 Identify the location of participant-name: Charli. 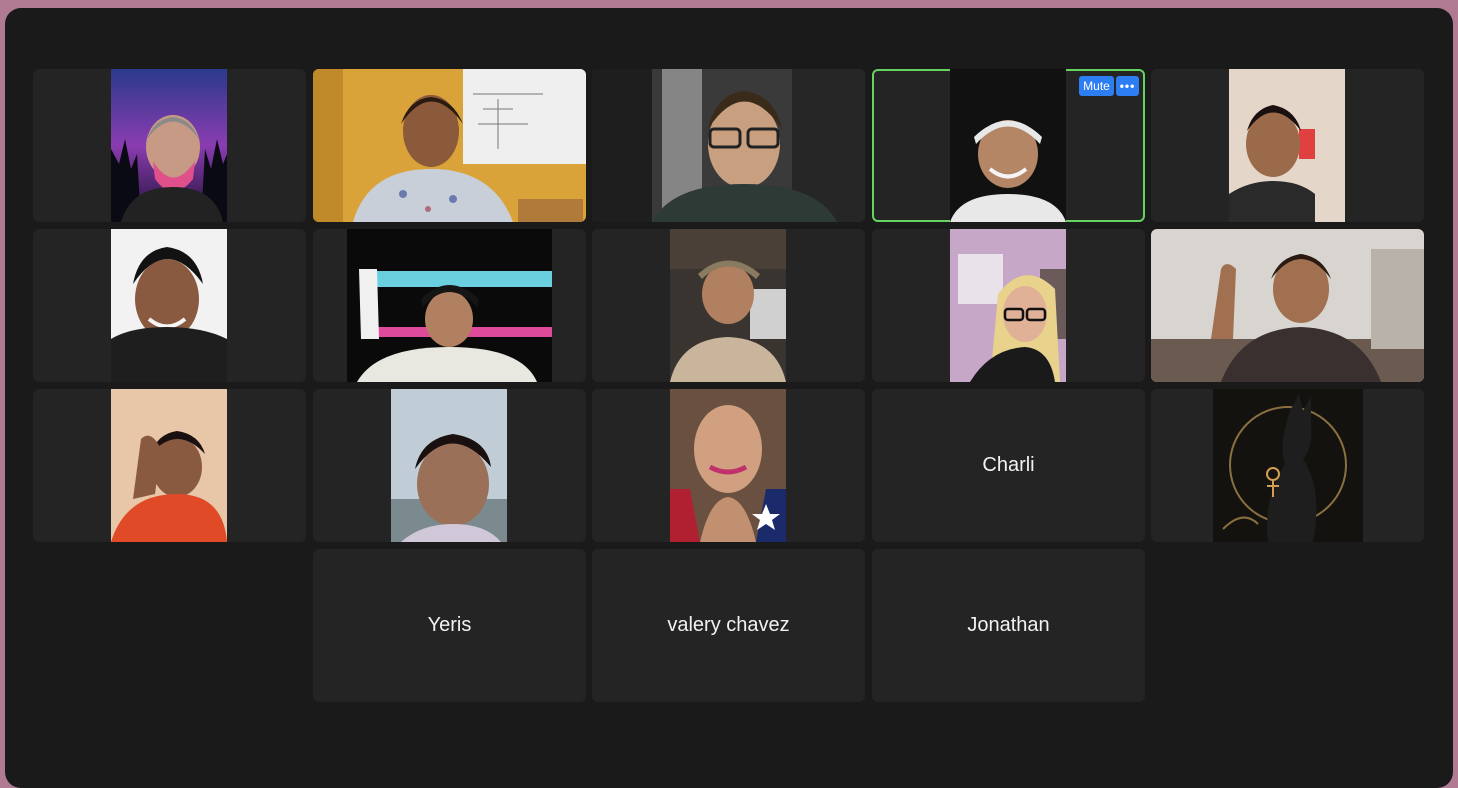
(1008, 465).